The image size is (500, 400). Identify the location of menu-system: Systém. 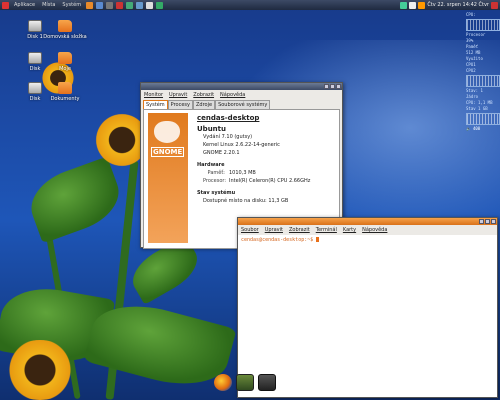
(71, 5).